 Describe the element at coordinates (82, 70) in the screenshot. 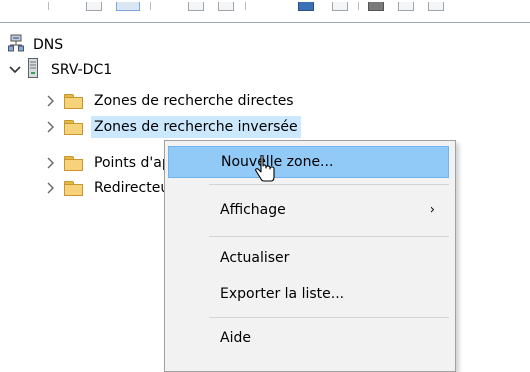

I see `tree-node-label: SRV-DC1` at that location.